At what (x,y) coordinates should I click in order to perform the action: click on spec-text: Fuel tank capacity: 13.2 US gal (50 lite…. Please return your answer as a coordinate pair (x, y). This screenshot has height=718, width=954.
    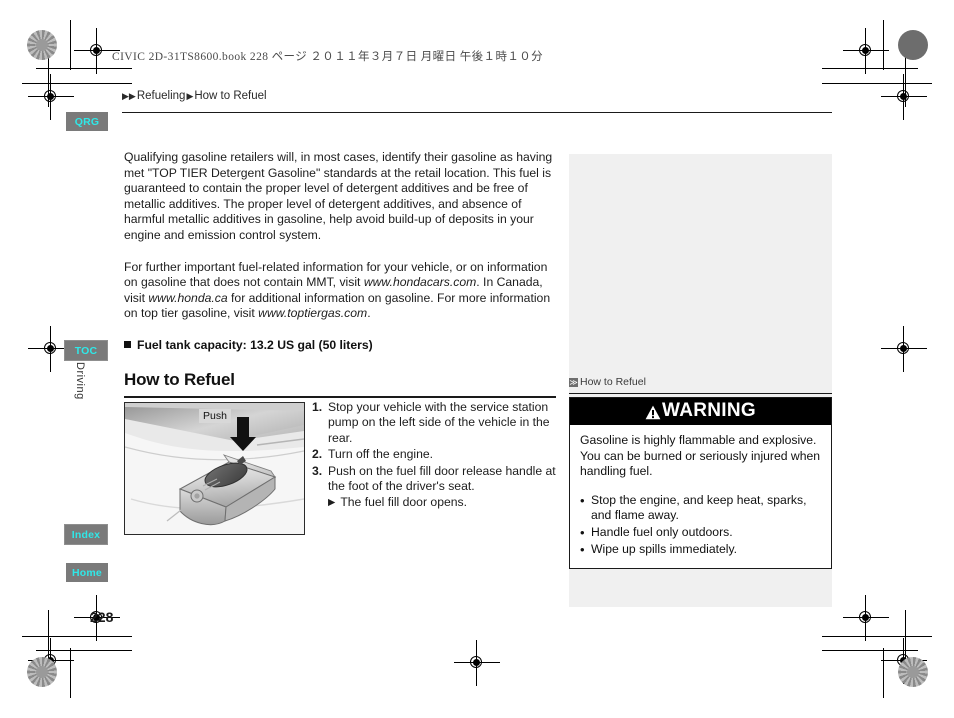
    Looking at the image, I should click on (255, 344).